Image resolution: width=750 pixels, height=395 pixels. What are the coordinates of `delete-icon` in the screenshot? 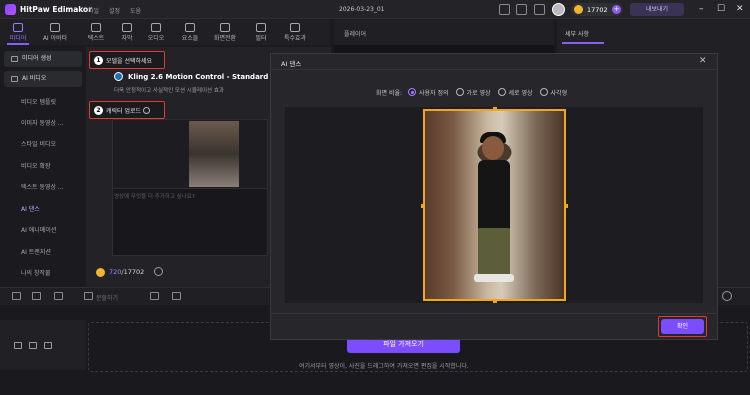 It's located at (58, 296).